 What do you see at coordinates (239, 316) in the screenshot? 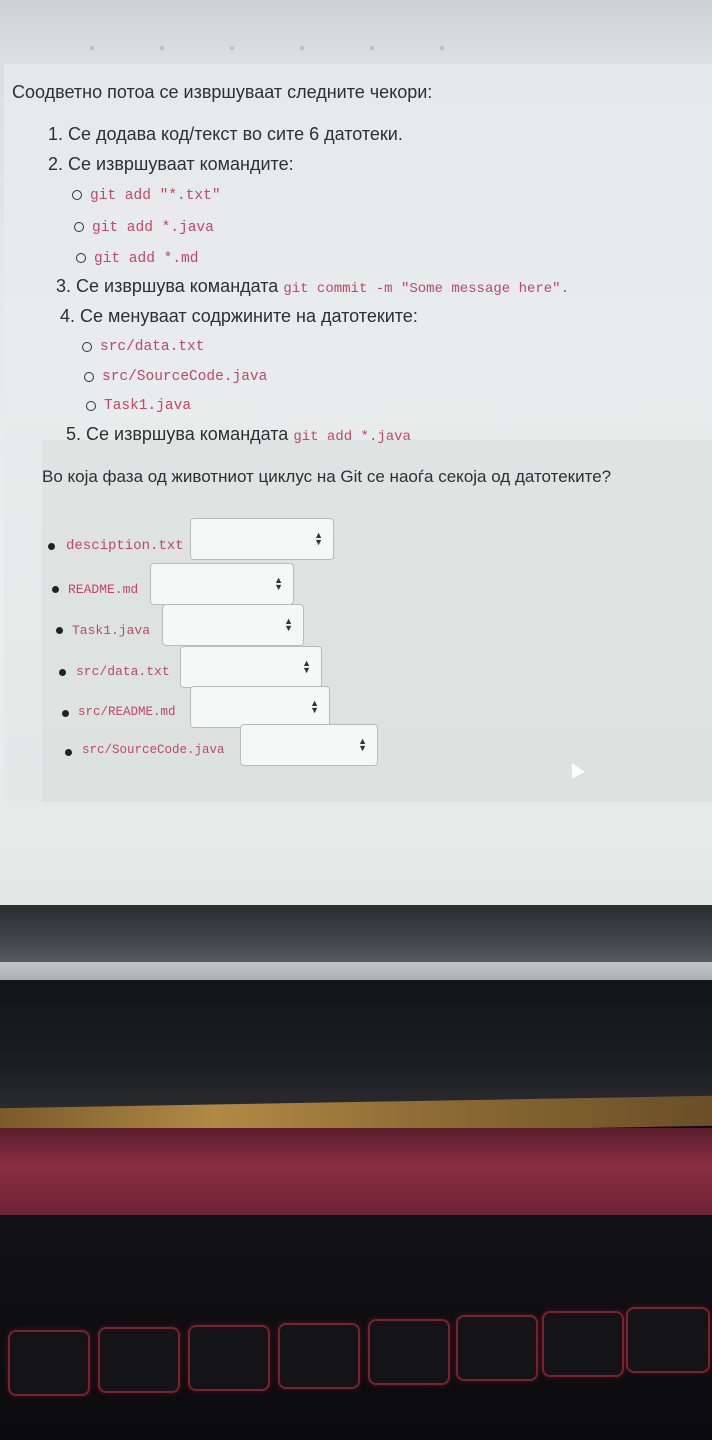
I see `step-4: 4. Се менуваат содржините на датотеките:` at bounding box center [239, 316].